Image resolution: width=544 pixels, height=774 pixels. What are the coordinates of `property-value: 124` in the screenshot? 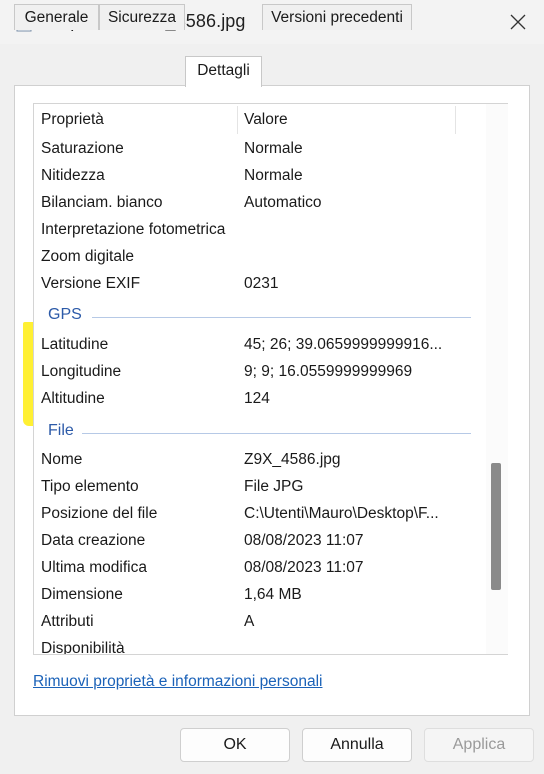 It's located at (257, 398).